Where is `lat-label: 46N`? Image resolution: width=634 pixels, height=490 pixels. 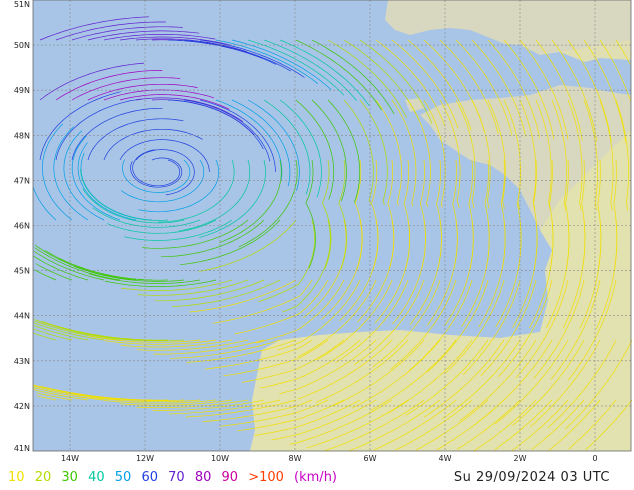
lat-label: 46N is located at coordinates (22, 226).